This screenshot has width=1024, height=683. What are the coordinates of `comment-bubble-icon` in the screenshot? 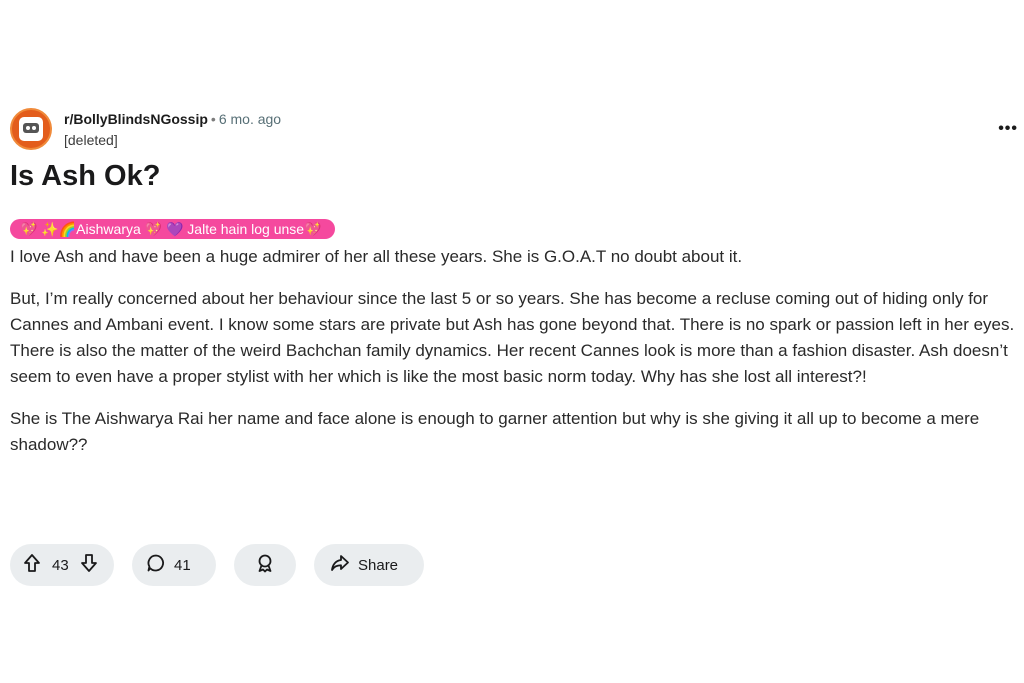 It's located at (156, 565).